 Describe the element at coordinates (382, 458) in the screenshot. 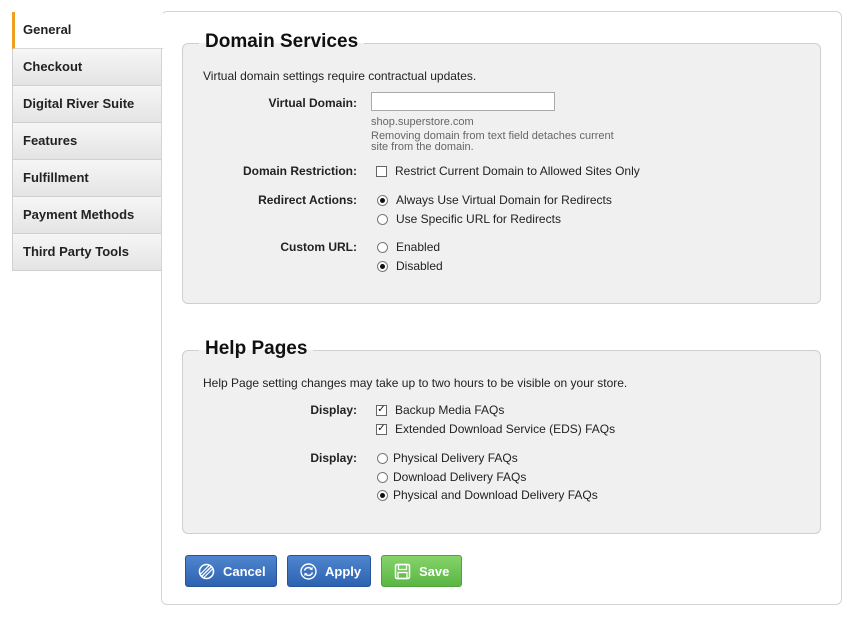

I see `physical-delivery-radio` at that location.